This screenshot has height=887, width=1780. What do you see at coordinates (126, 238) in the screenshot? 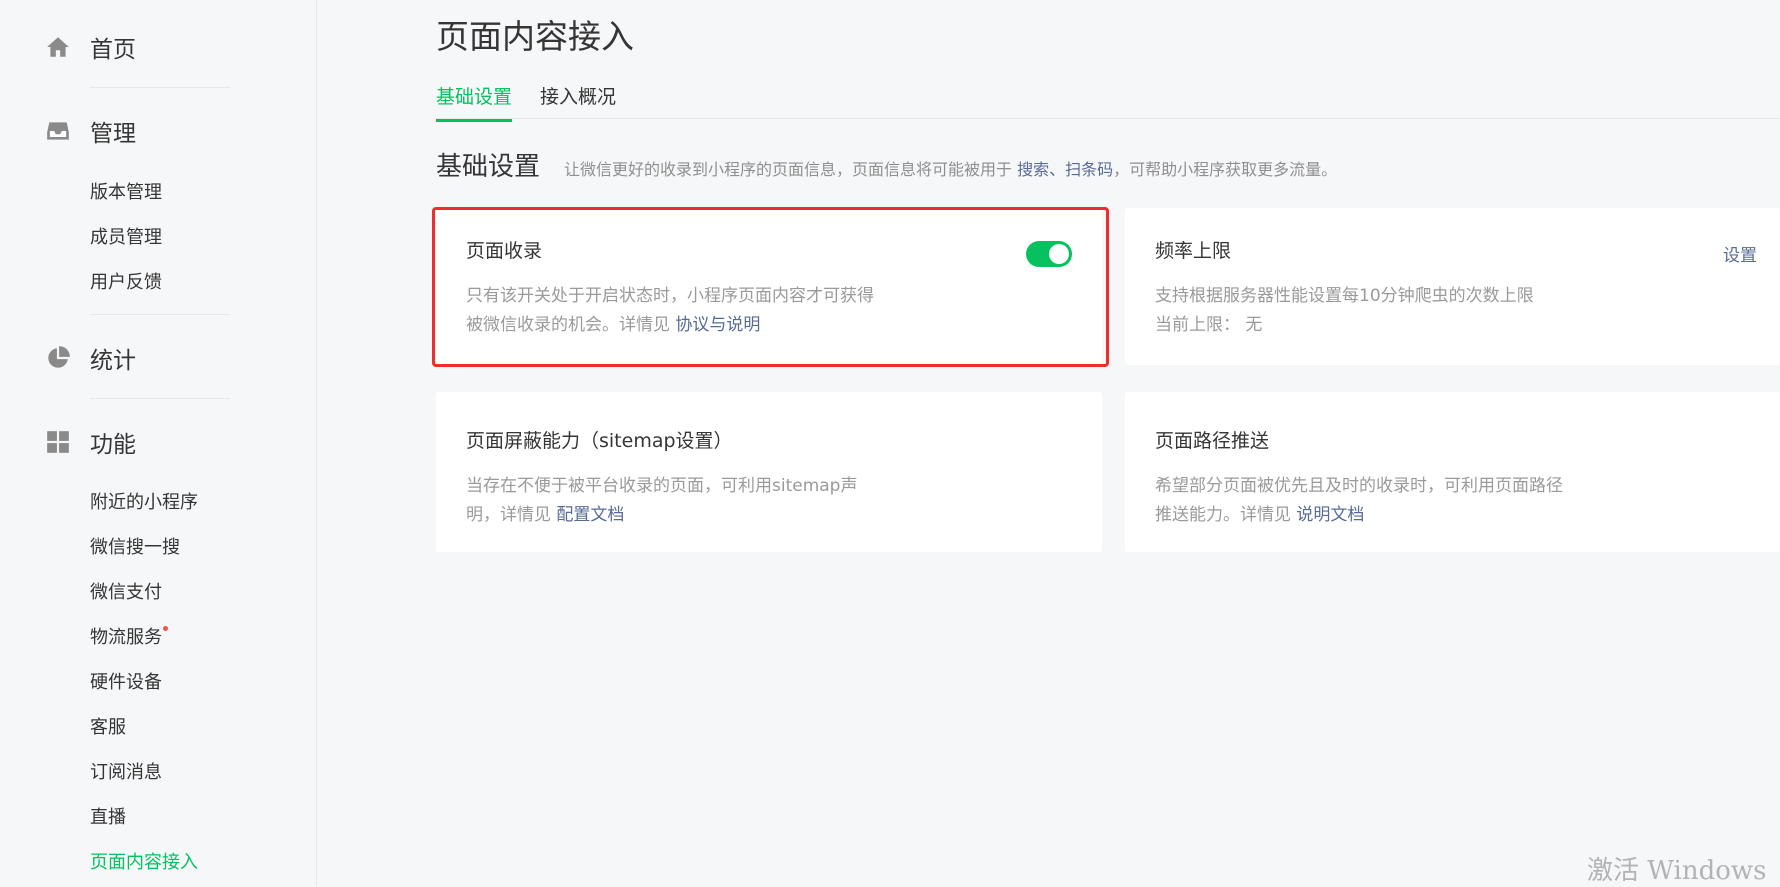
I see `sidebar-item-members: 成员管理` at bounding box center [126, 238].